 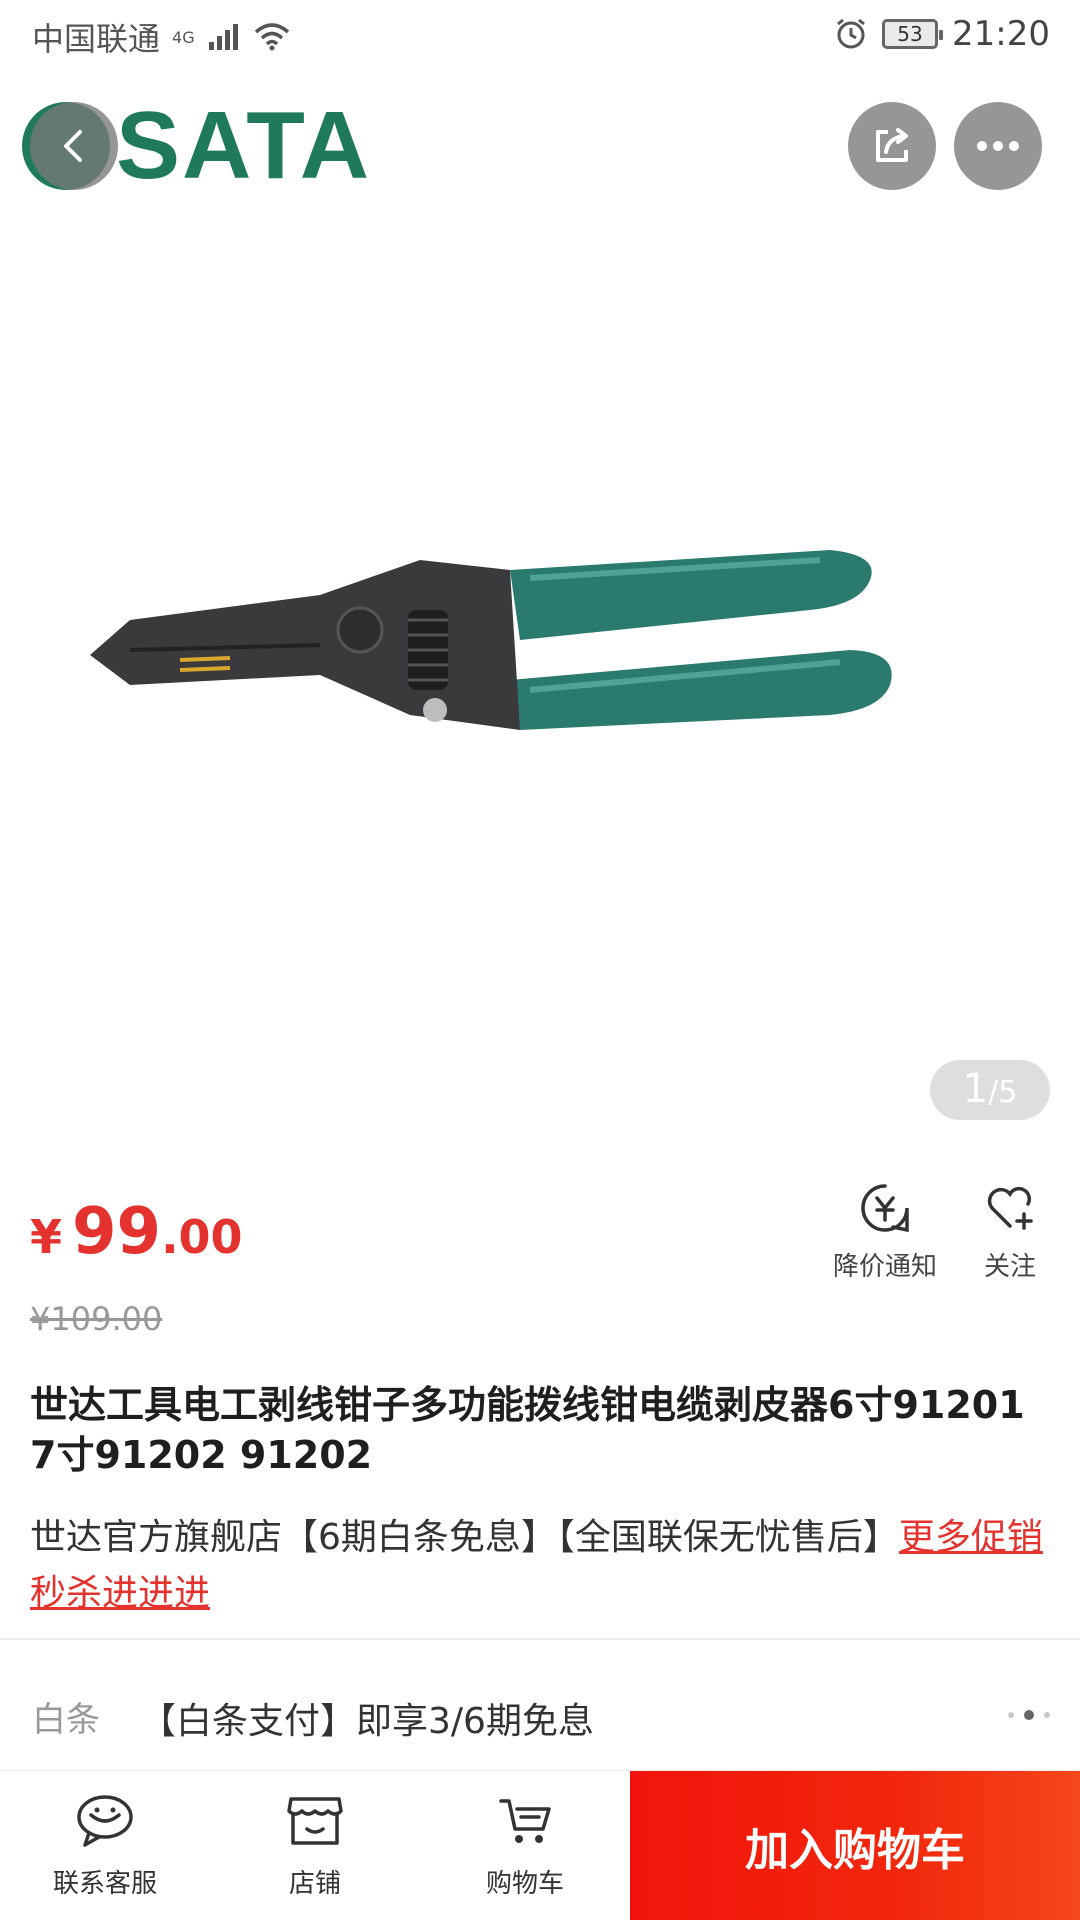 What do you see at coordinates (524, 1883) in the screenshot?
I see `cart-label: 购物车` at bounding box center [524, 1883].